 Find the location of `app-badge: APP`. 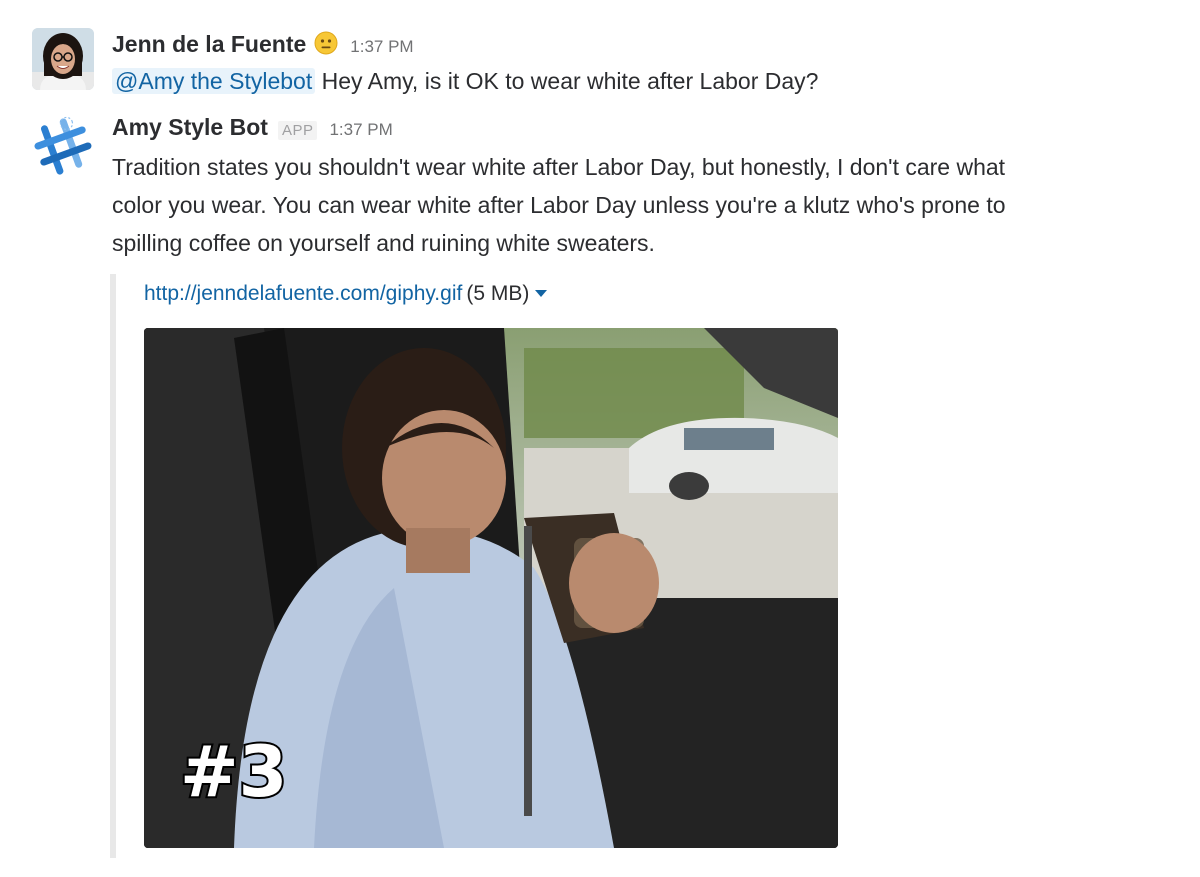

app-badge: APP is located at coordinates (297, 130).